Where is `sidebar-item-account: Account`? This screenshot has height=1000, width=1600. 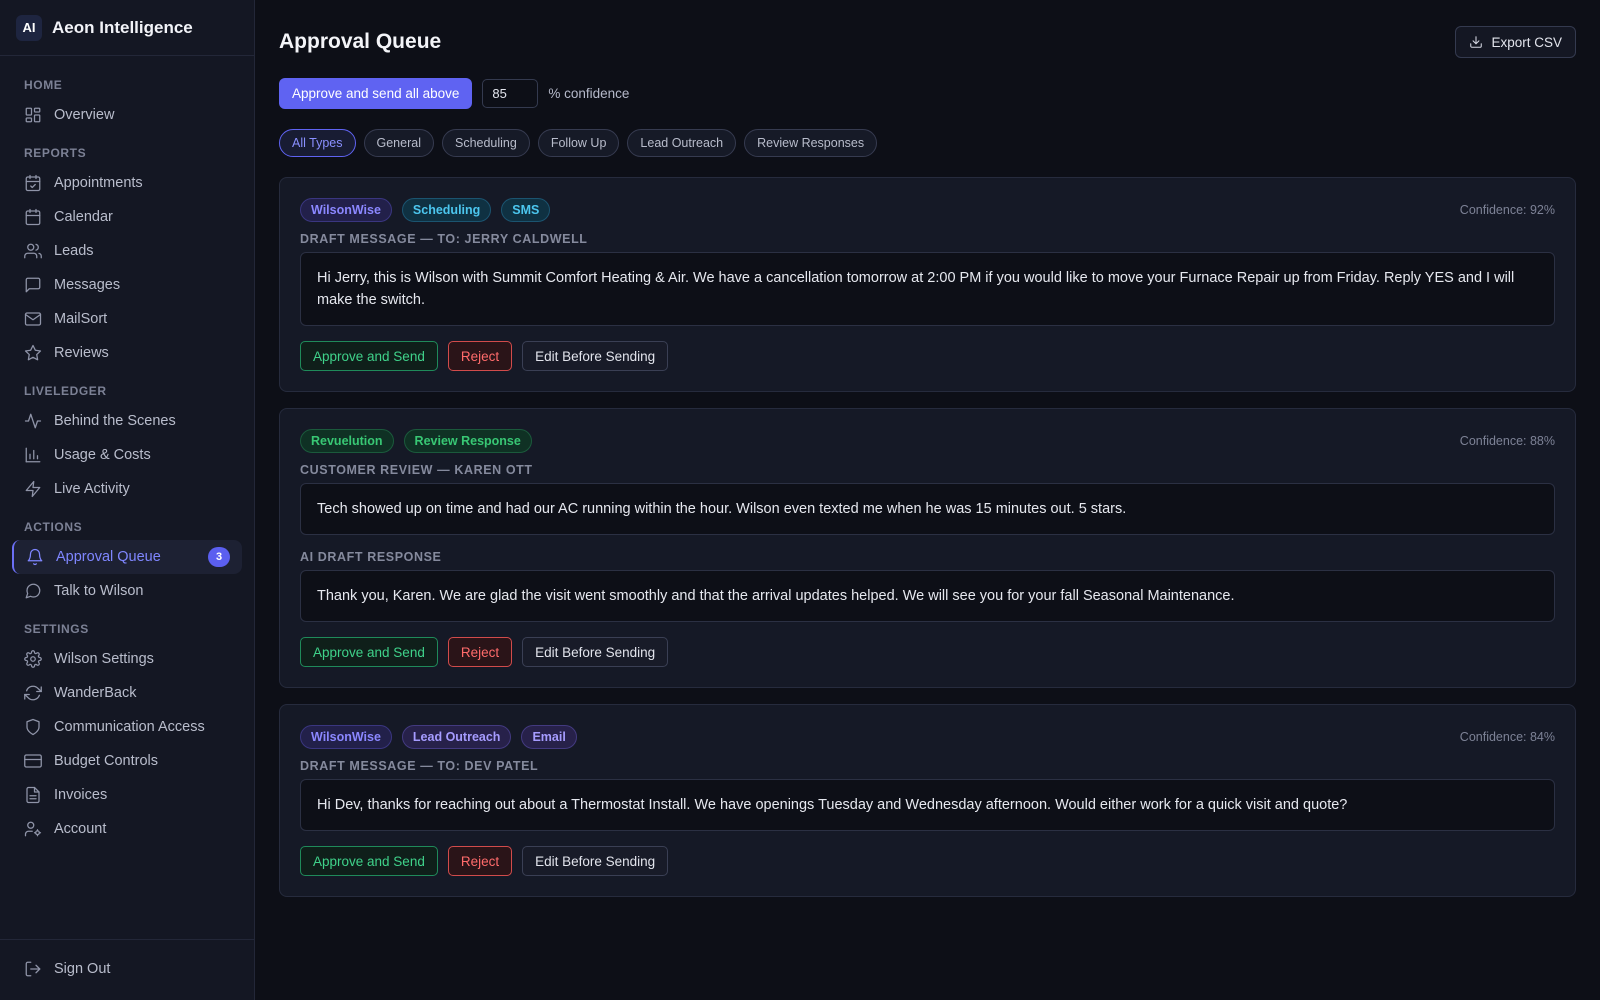 sidebar-item-account: Account is located at coordinates (127, 829).